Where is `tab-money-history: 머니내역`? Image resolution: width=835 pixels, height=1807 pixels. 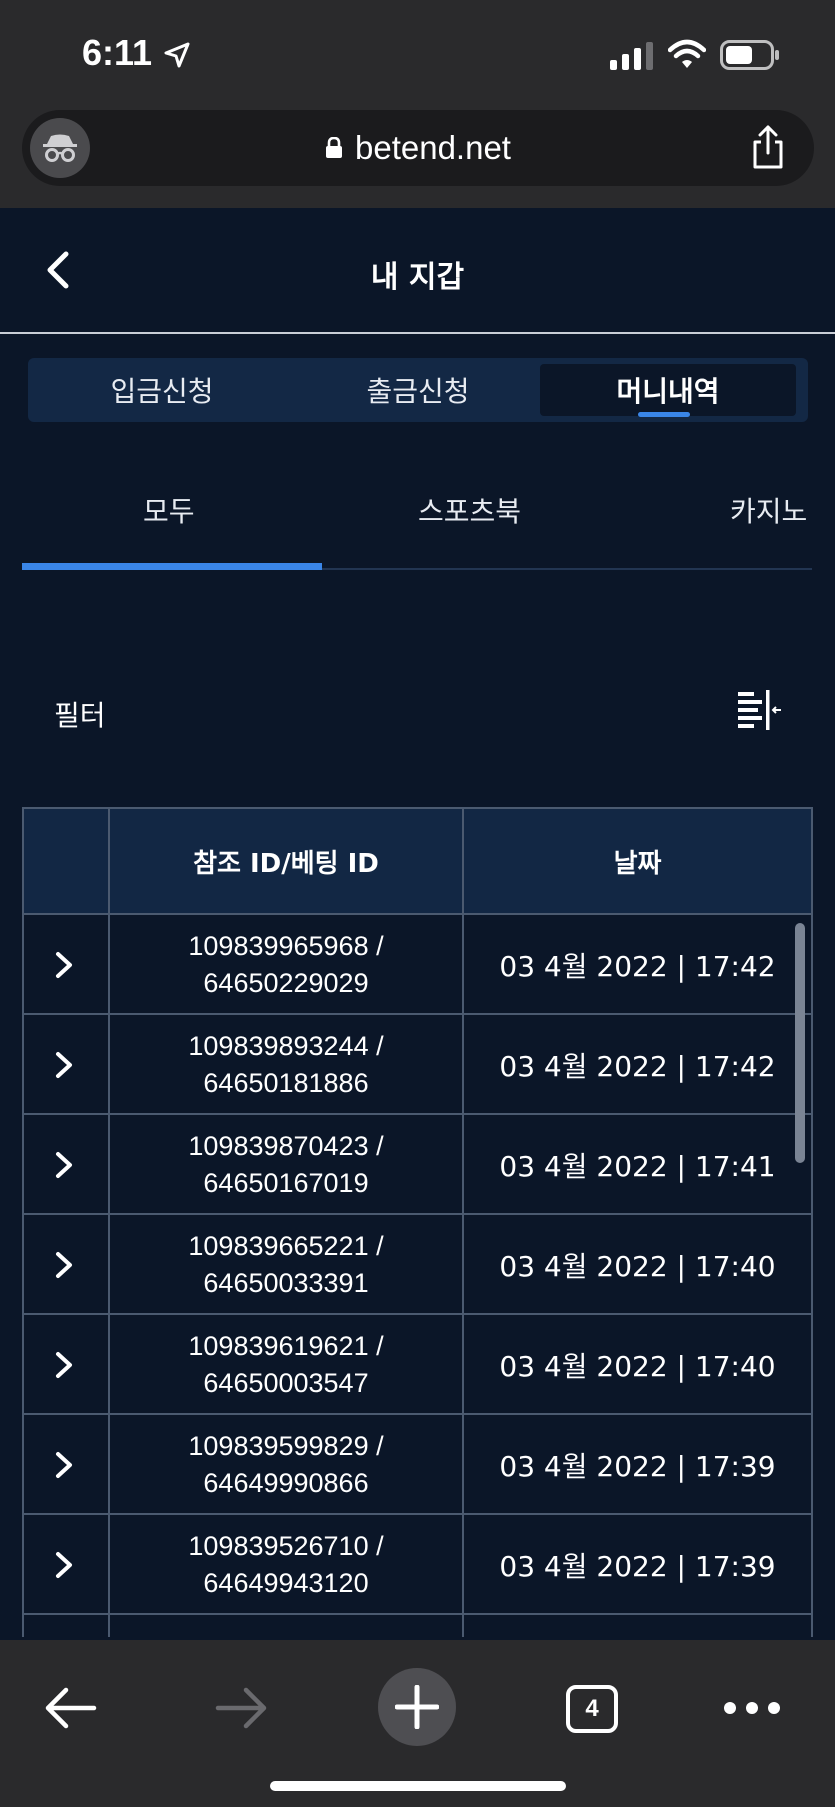 tab-money-history: 머니내역 is located at coordinates (668, 390).